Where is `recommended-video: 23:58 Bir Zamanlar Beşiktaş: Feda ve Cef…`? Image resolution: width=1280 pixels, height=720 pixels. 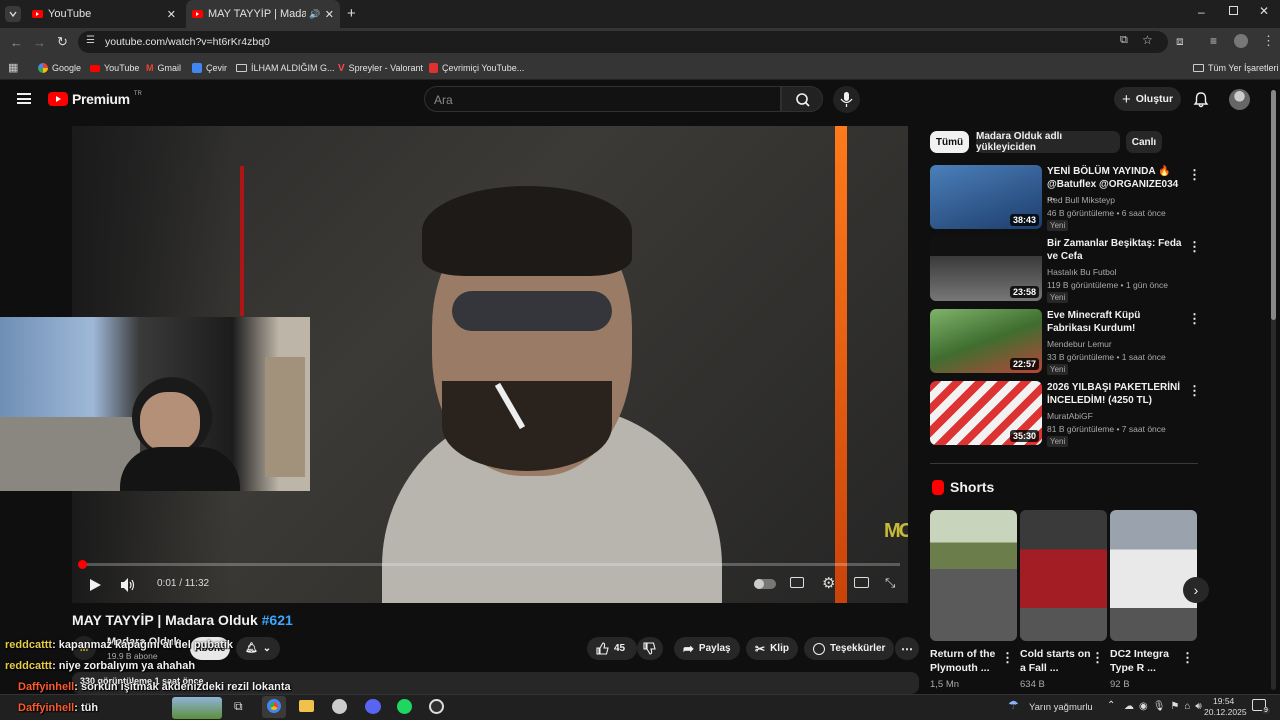
recommended-video: 23:58 Bir Zamanlar Beşiktaş: Feda ve Cef… is located at coordinates (1065, 270).